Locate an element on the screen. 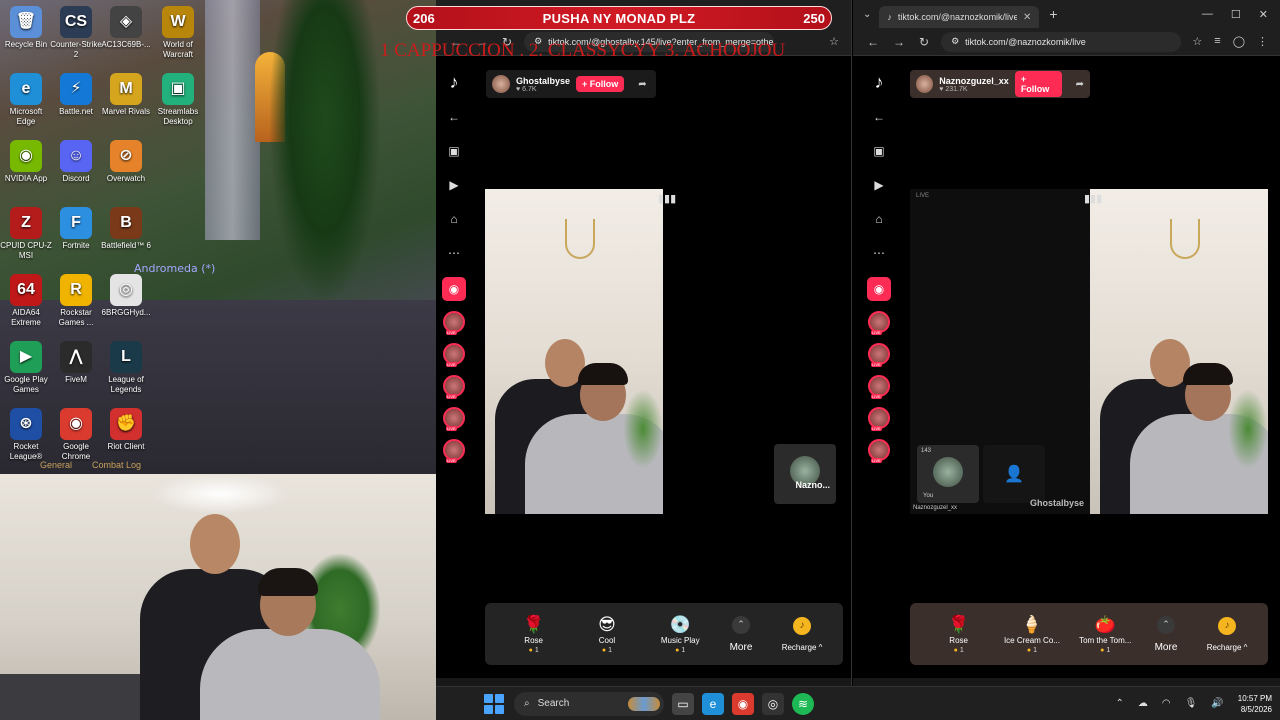 The height and width of the screenshot is (720, 1280). new-tab-icon: + is located at coordinates (1053, 14).